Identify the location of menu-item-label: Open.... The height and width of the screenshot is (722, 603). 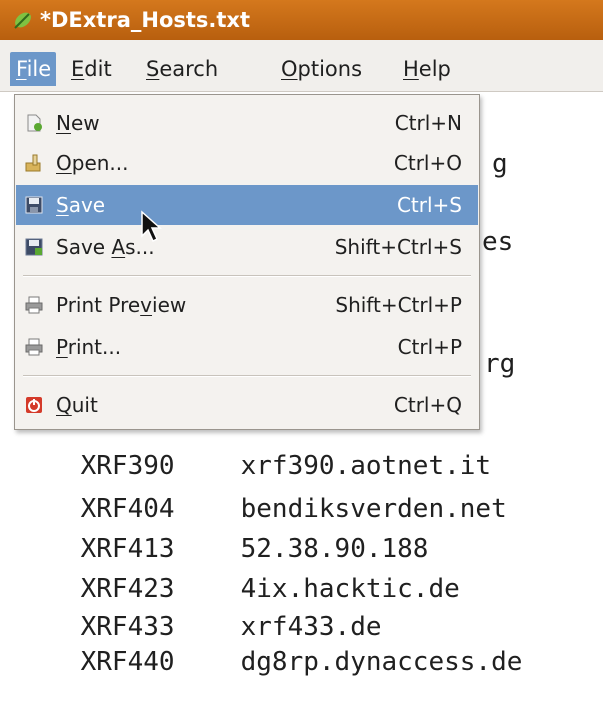
(92, 163).